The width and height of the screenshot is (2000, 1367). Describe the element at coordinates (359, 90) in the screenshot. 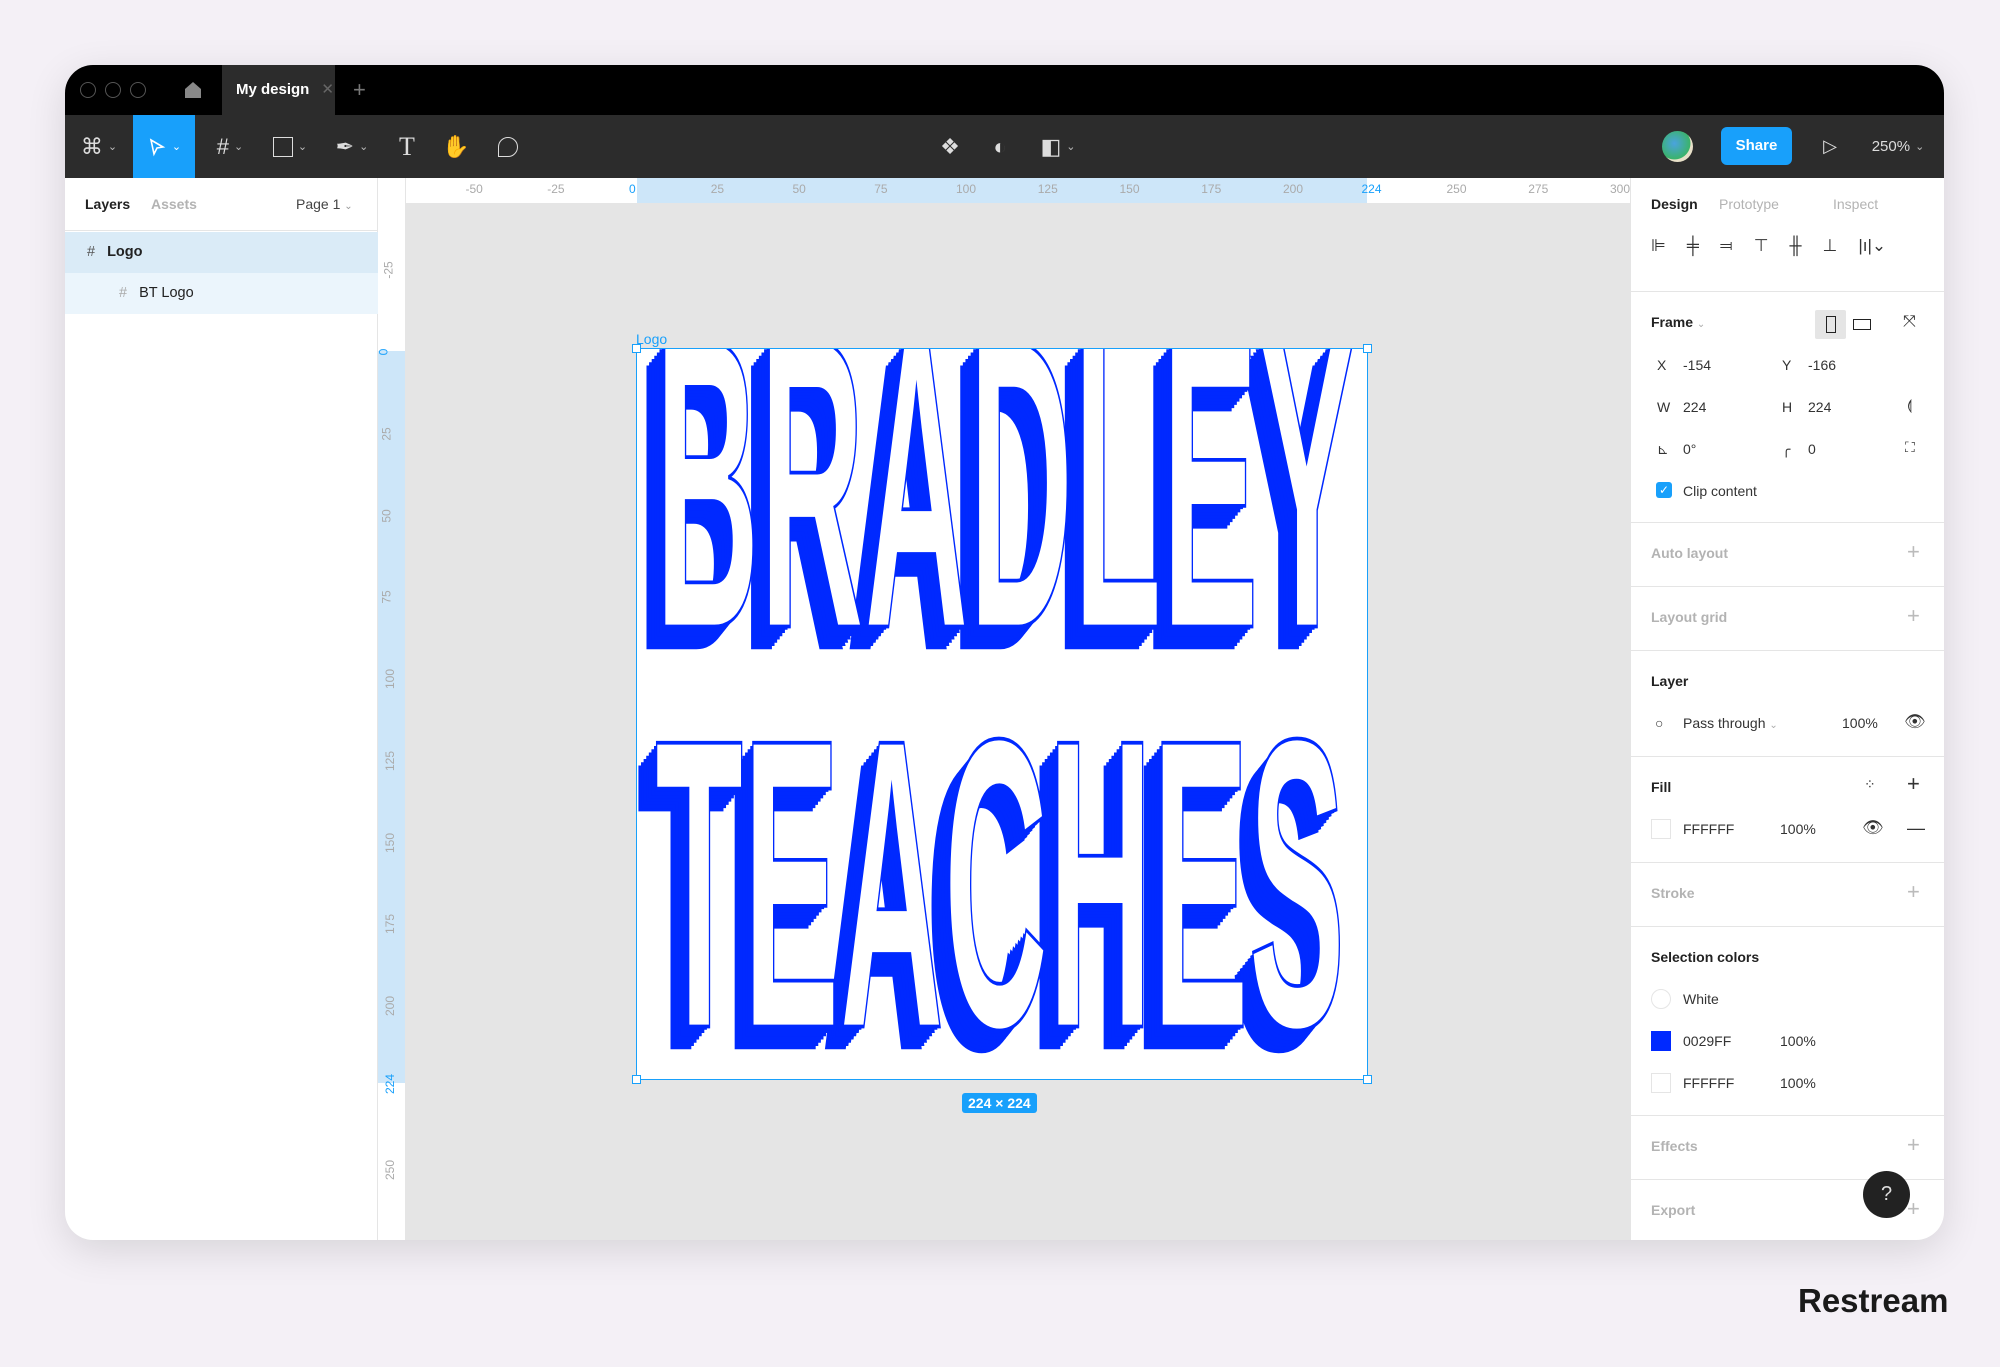

I see `new-tab-button: +` at that location.